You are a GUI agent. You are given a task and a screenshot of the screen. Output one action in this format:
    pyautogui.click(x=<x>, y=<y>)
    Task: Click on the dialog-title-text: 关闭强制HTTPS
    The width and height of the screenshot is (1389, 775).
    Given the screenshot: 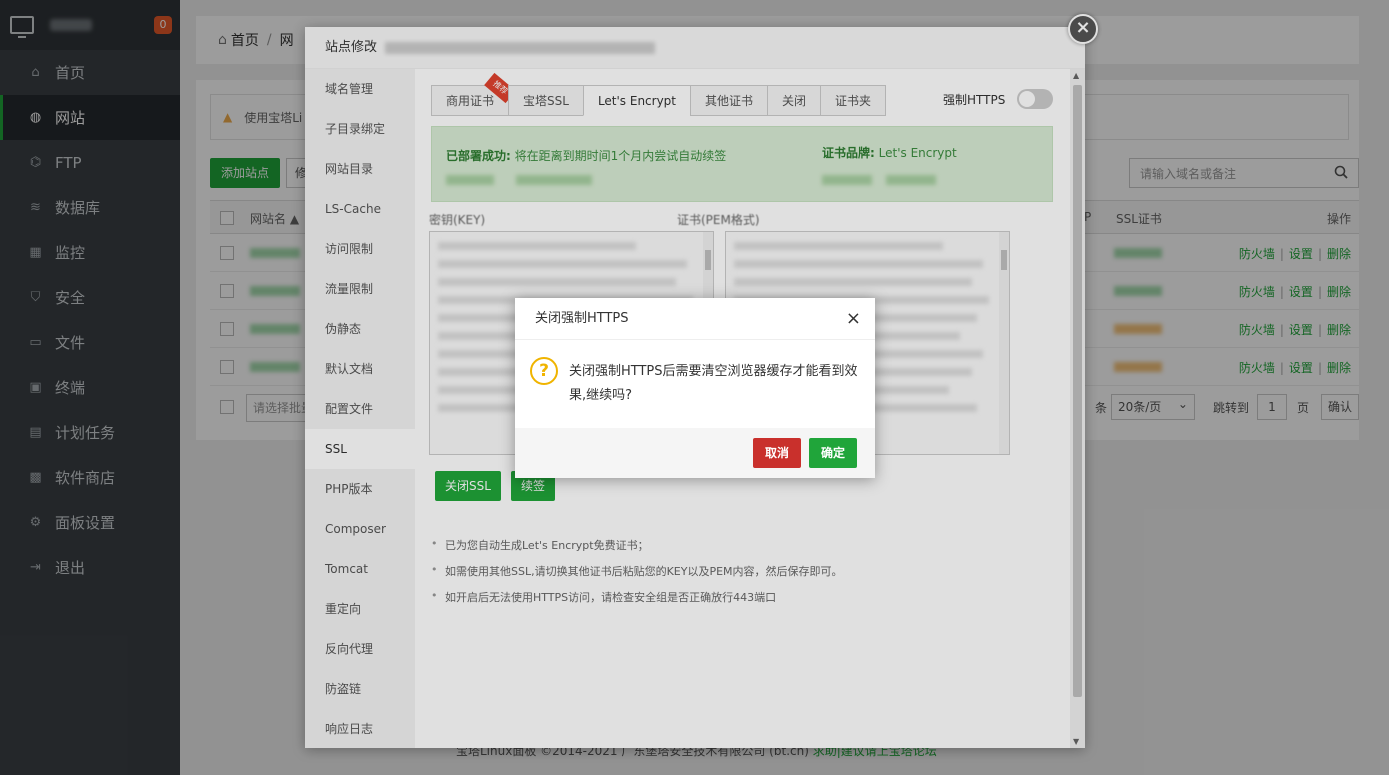 What is the action you would take?
    pyautogui.click(x=582, y=318)
    